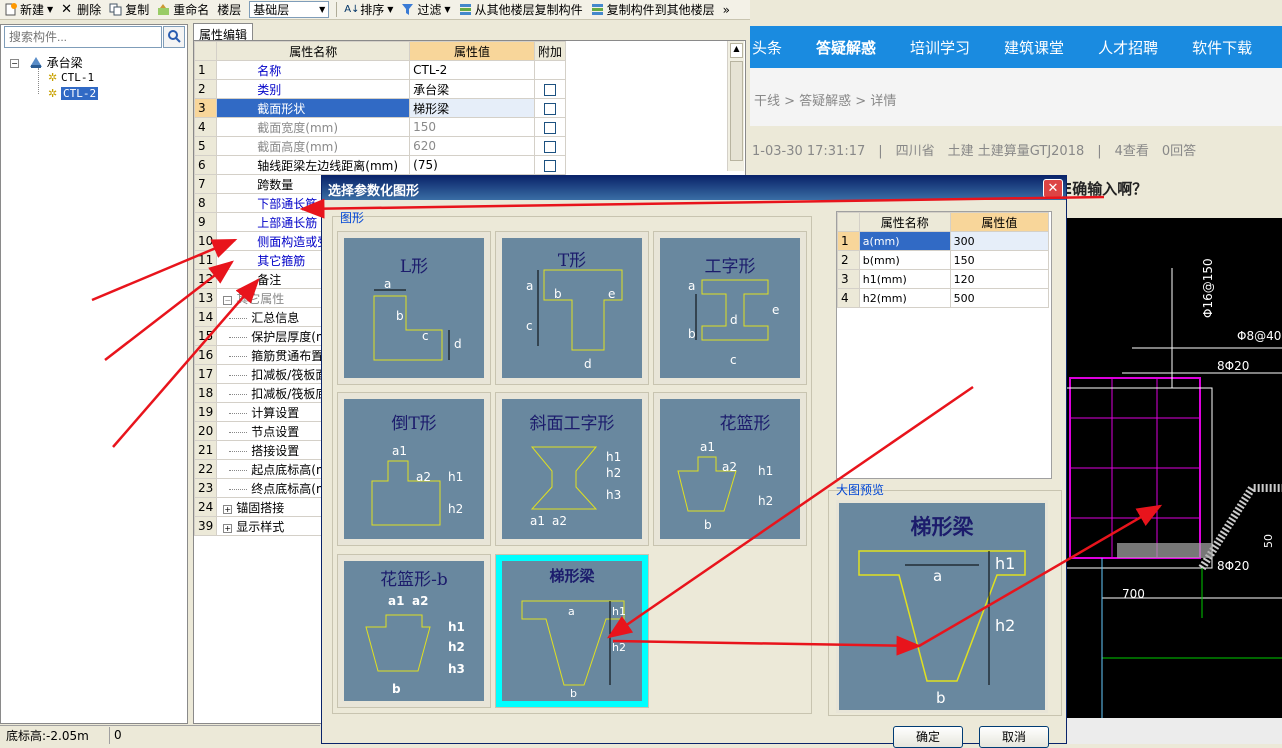 The image size is (1282, 748). What do you see at coordinates (414, 631) in the screenshot?
I see `shape-tile-basket-b: 花篮形-b a1 a2 h1 h2 h3 b` at bounding box center [414, 631].